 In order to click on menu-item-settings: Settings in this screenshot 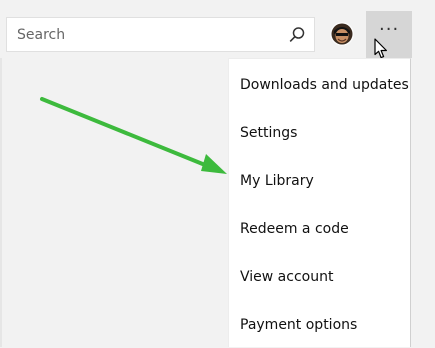, I will do `click(320, 133)`.